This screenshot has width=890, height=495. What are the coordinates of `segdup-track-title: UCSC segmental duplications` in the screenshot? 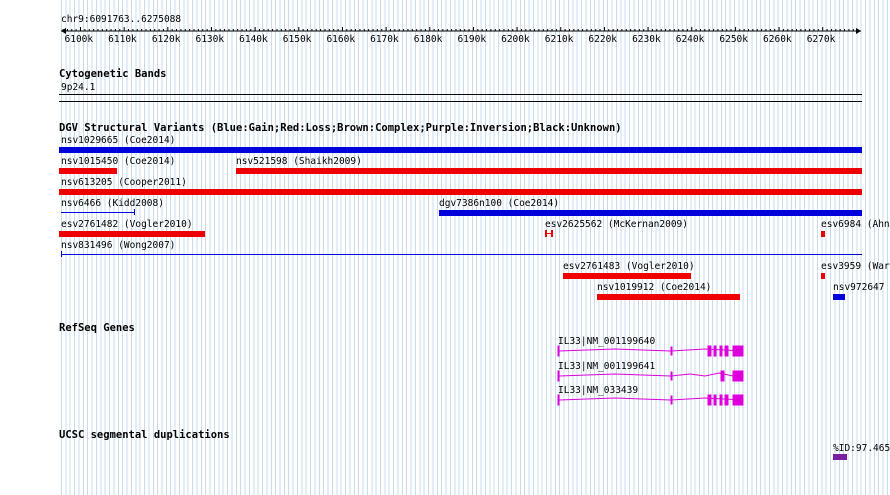 It's located at (144, 435).